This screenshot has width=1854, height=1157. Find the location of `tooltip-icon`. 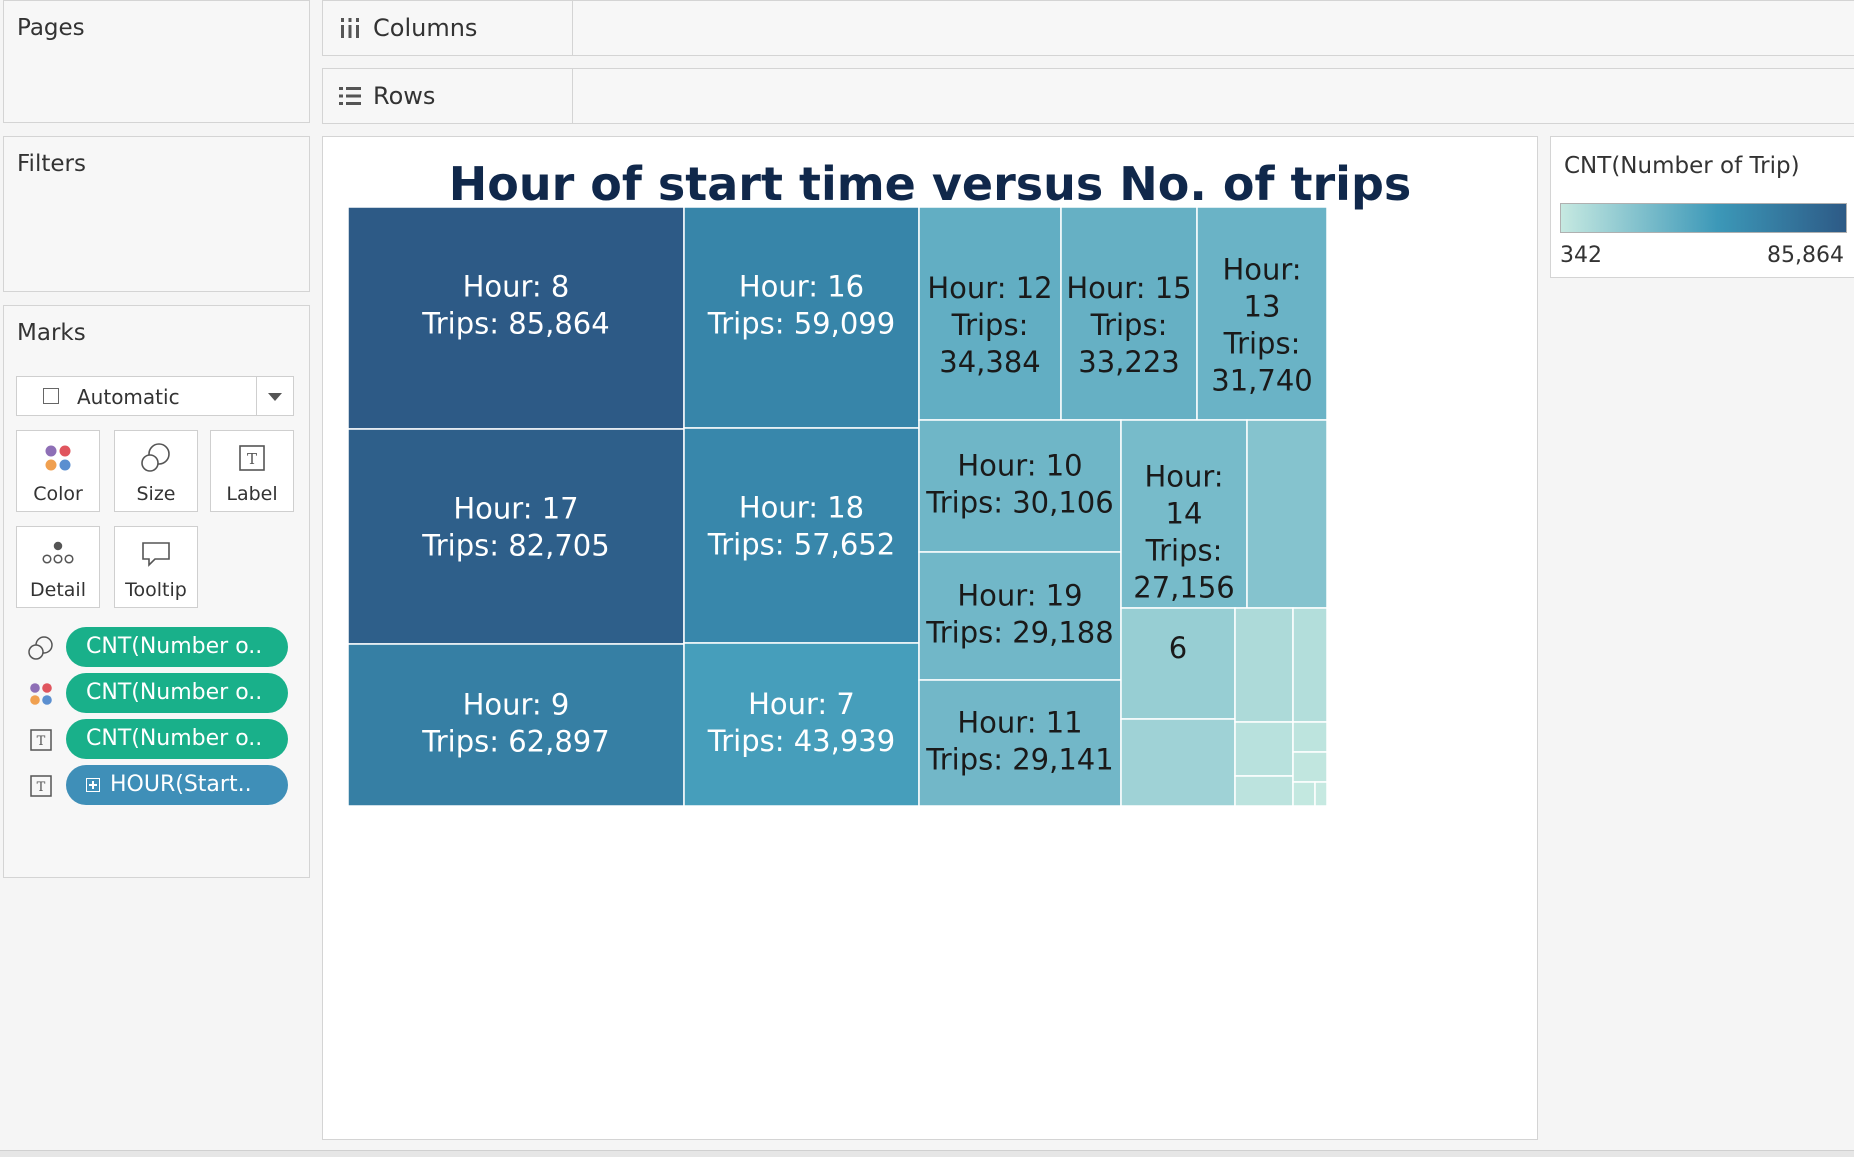

tooltip-icon is located at coordinates (156, 554).